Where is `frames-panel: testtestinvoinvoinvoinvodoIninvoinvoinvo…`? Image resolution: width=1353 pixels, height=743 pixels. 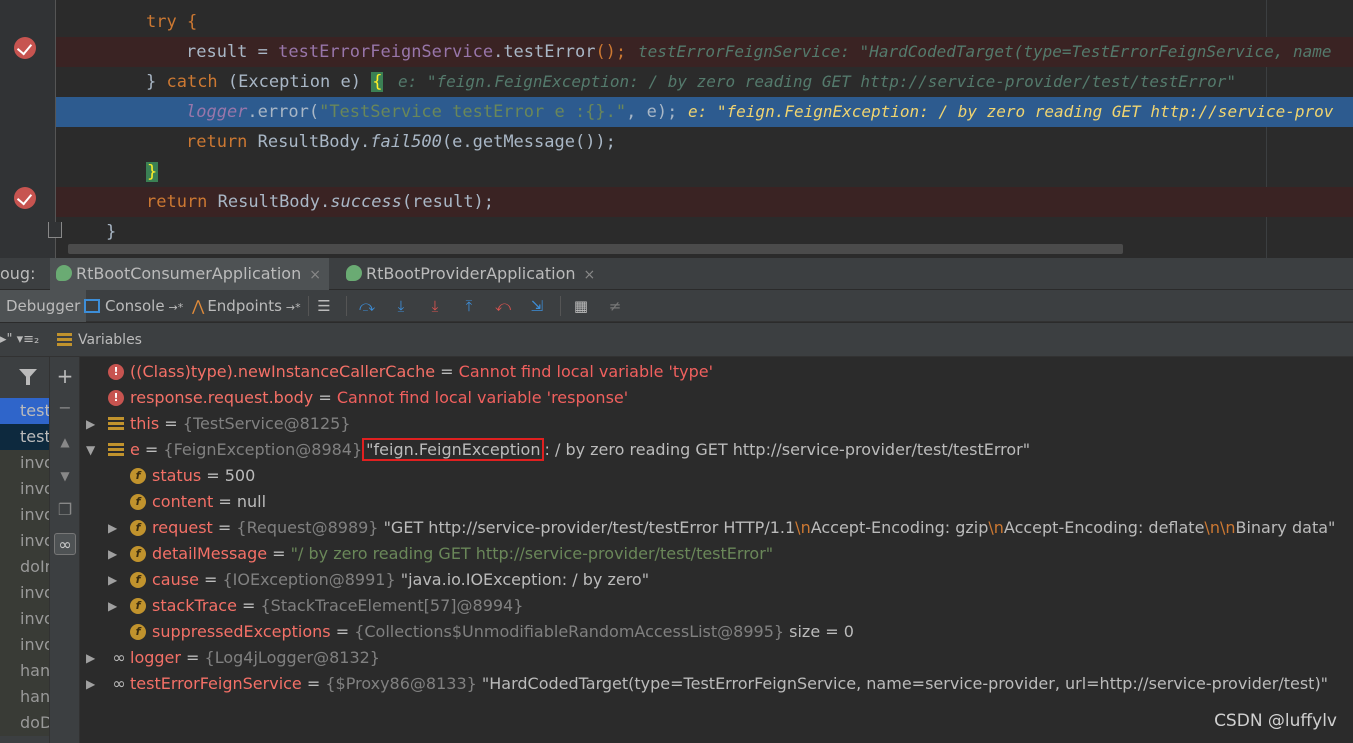 frames-panel: testtestinvoinvoinvoinvodoIninvoinvoinvo… is located at coordinates (25, 550).